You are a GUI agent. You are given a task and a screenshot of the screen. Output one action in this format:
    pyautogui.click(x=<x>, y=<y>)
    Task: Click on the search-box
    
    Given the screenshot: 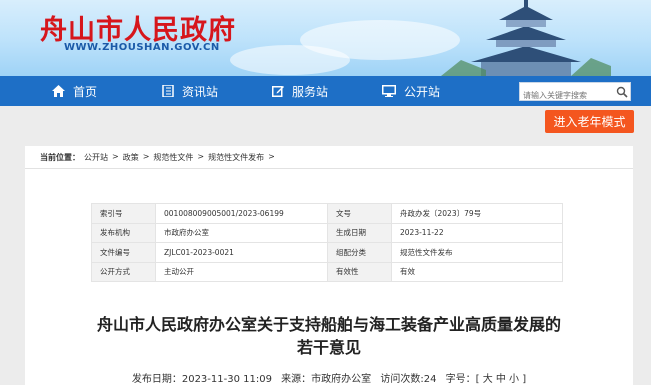 What is the action you would take?
    pyautogui.click(x=575, y=93)
    